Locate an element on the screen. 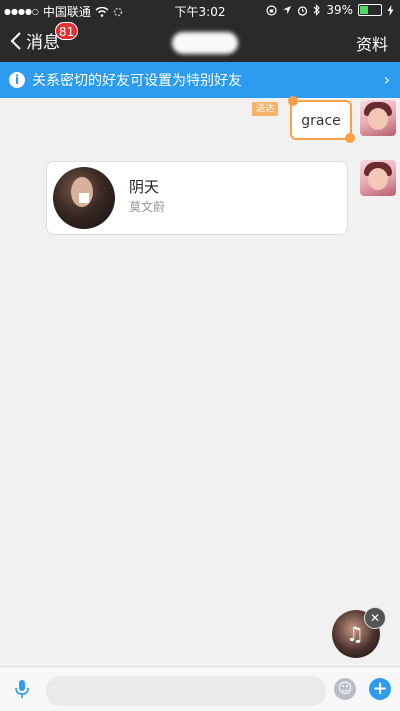 This screenshot has height=711, width=400. sticker-text: grace is located at coordinates (321, 121).